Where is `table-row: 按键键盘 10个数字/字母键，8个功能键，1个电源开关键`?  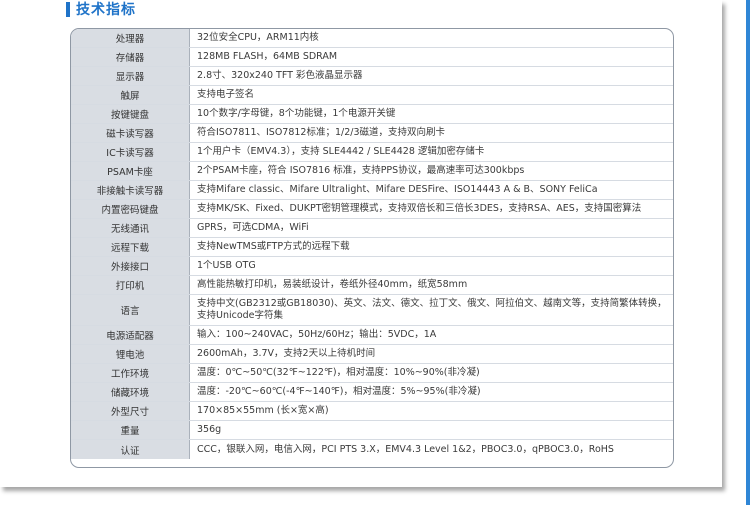
table-row: 按键键盘 10个数字/字母键，8个功能键，1个电源开关键 is located at coordinates (372, 114).